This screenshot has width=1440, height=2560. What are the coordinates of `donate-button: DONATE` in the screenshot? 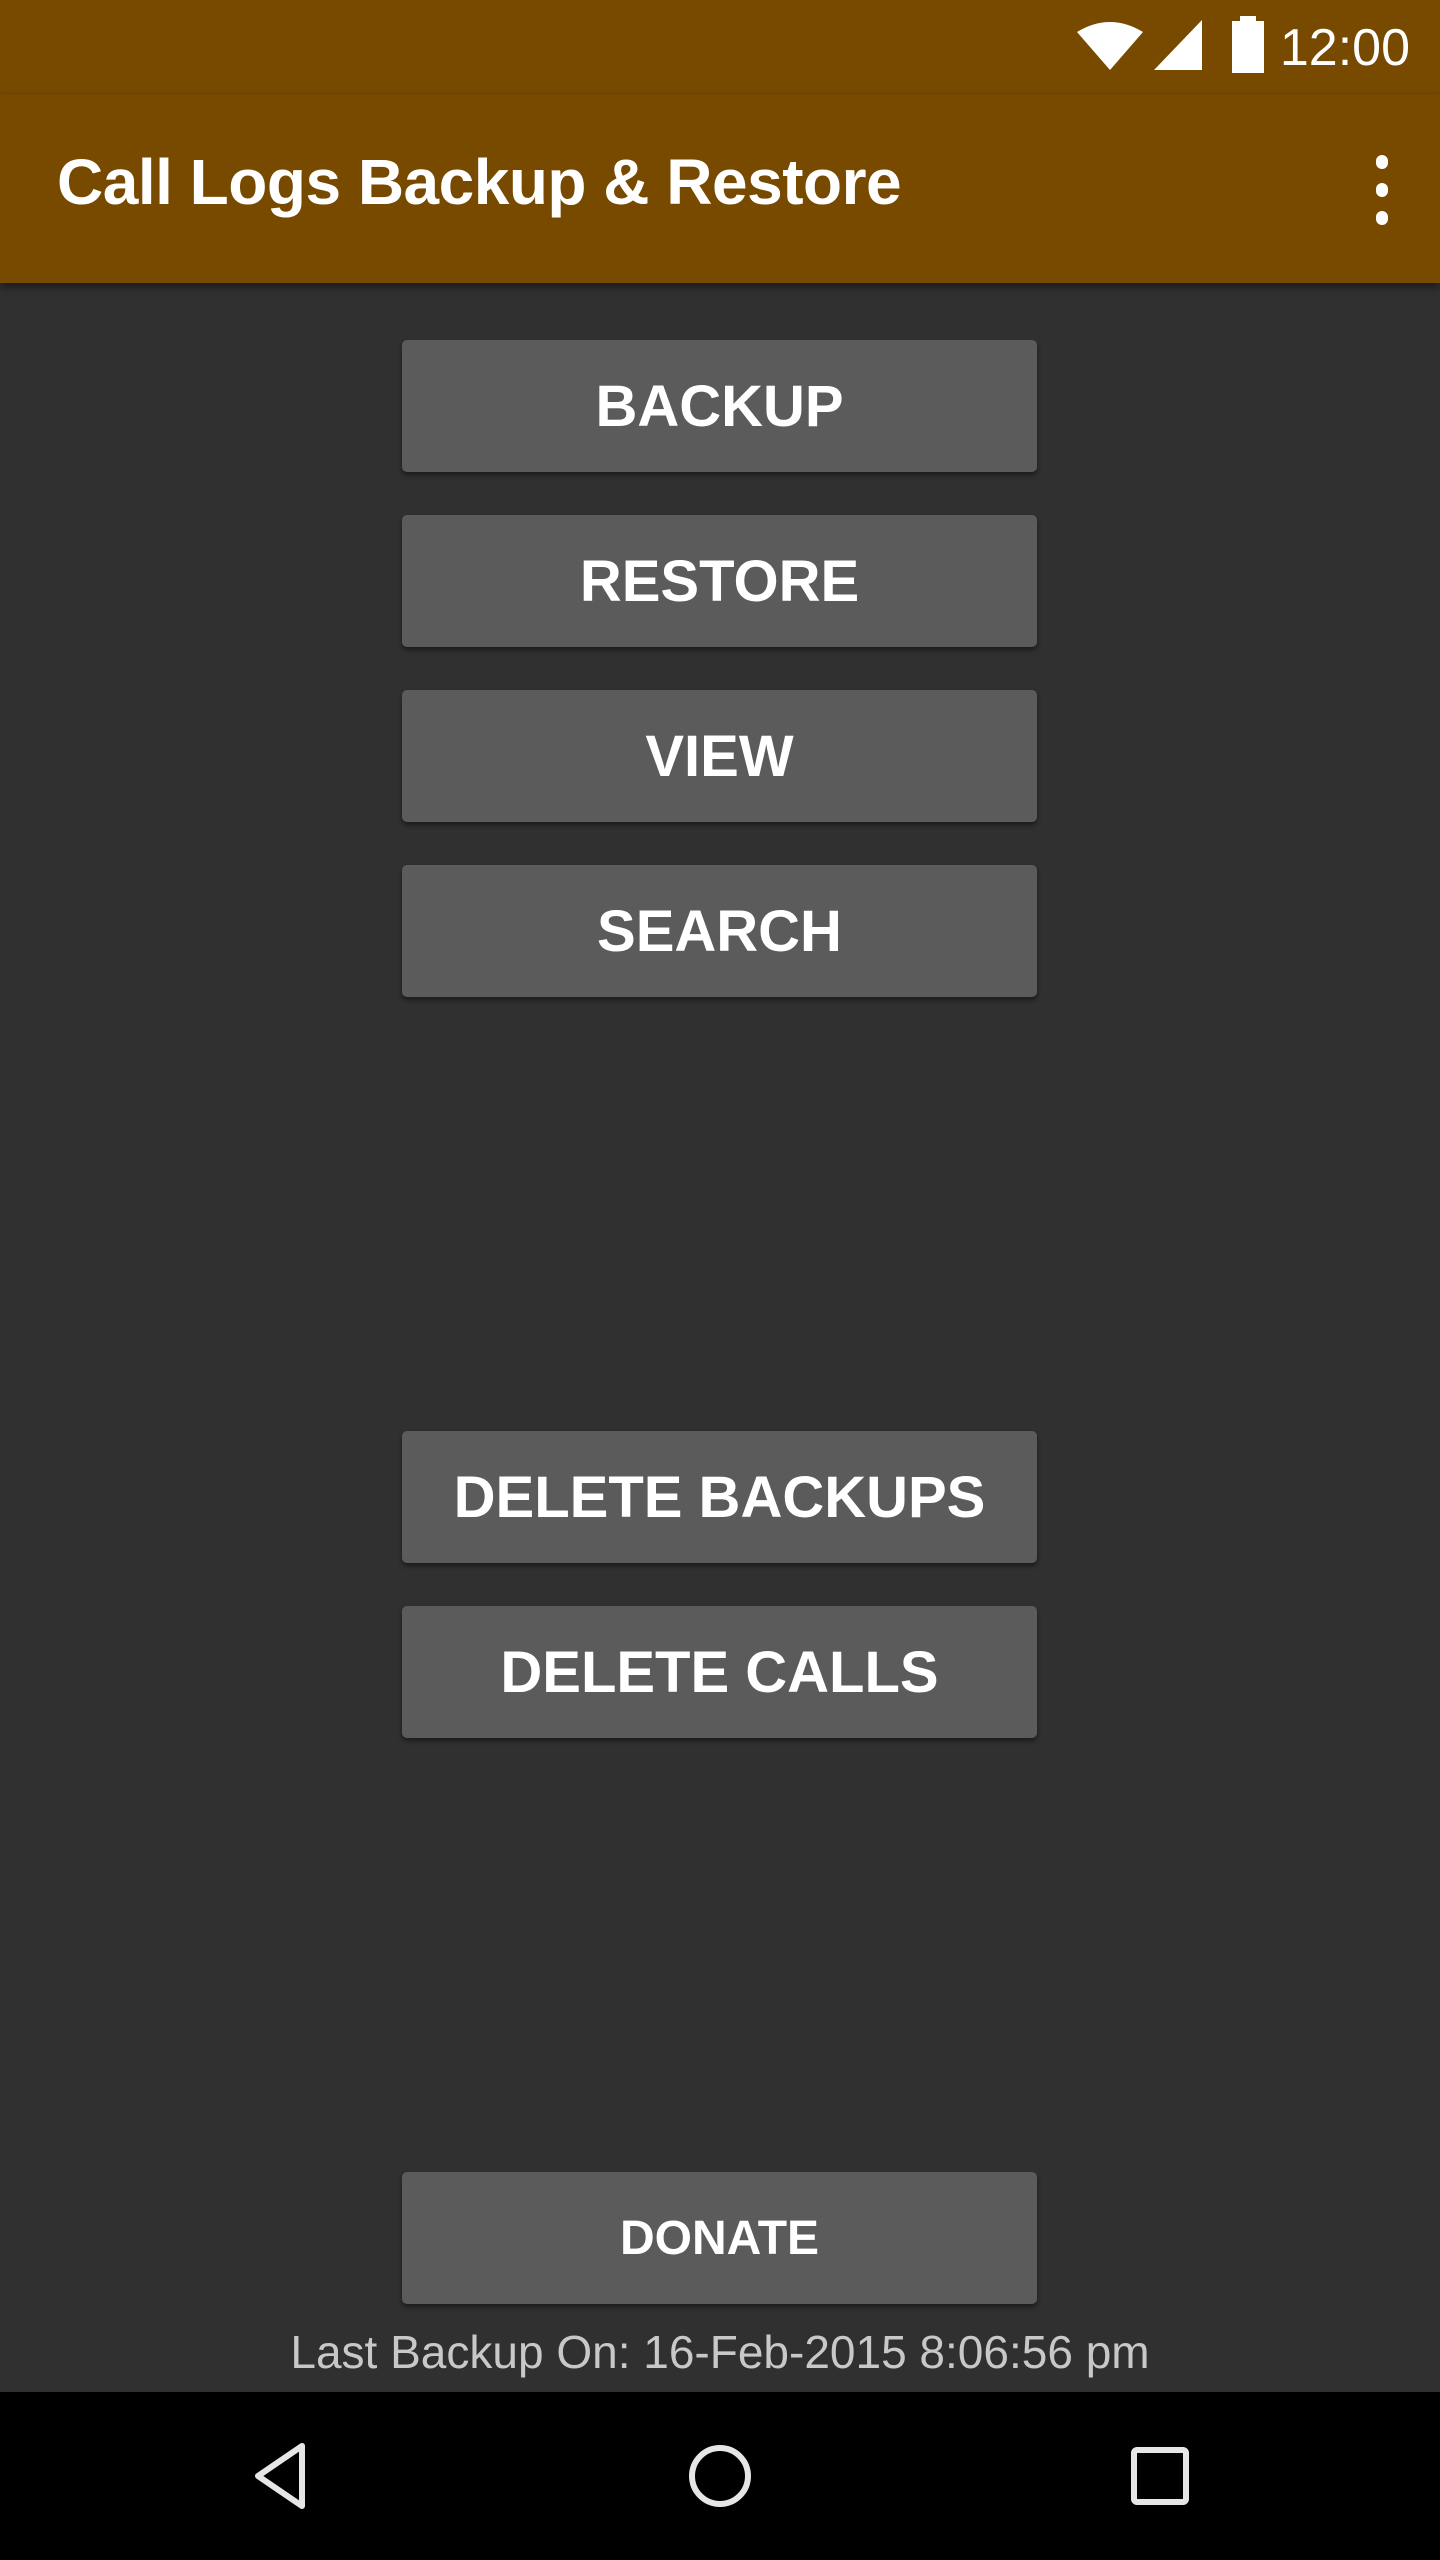 It's located at (719, 2238).